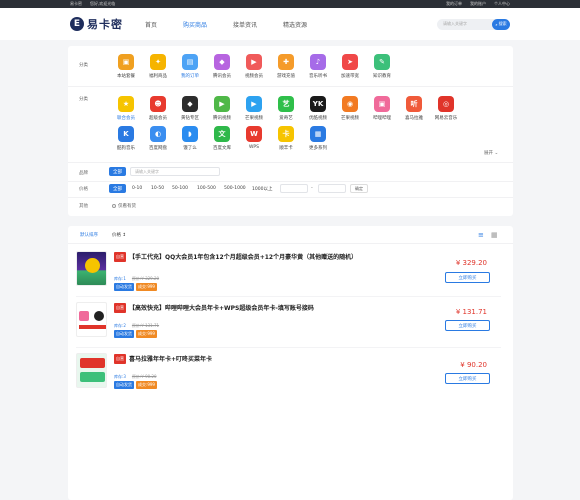  What do you see at coordinates (382, 108) in the screenshot?
I see `category-item: ▣ 哔哩哔哩` at bounding box center [382, 108].